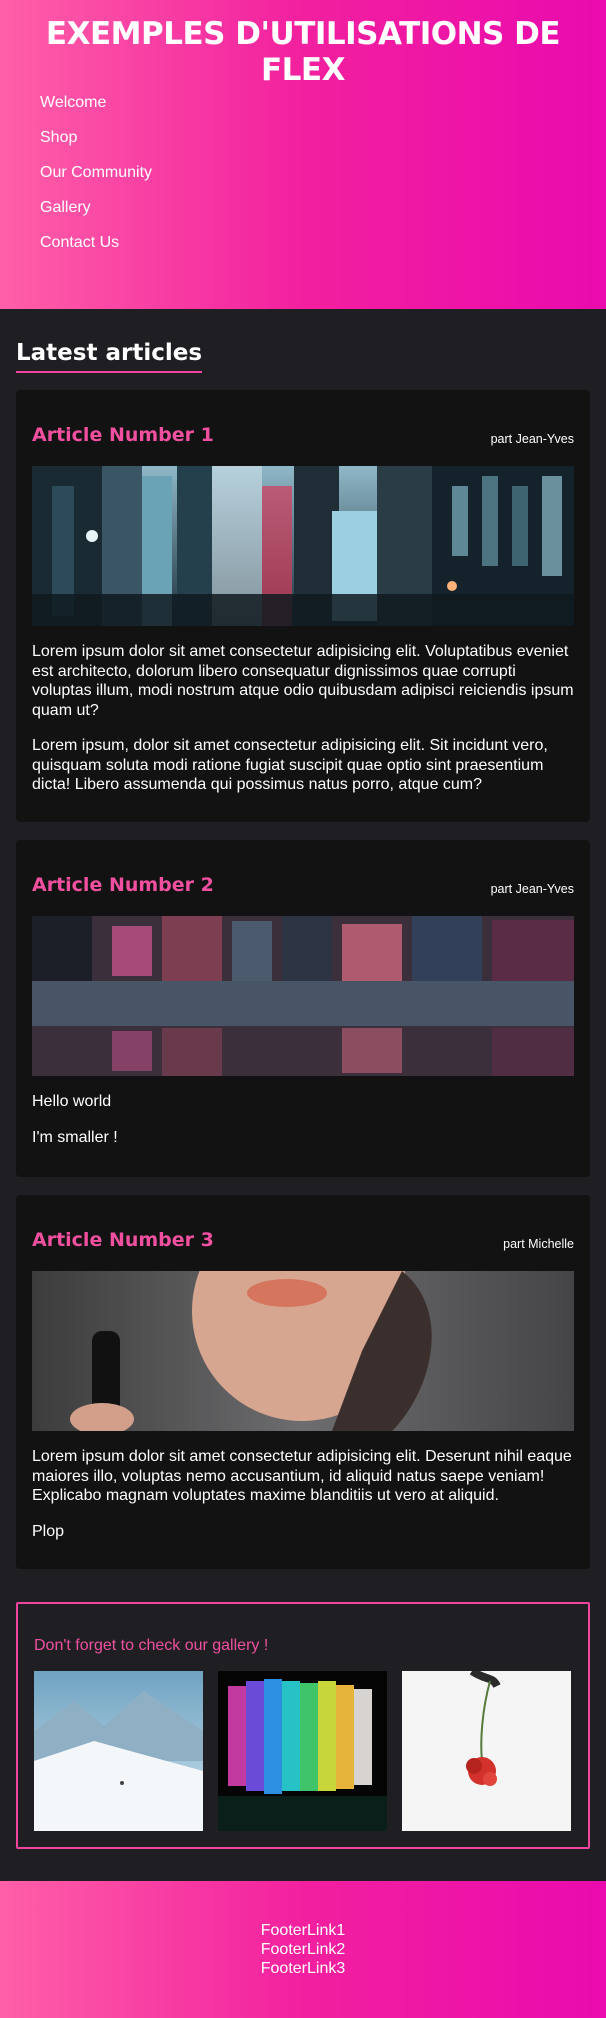  Describe the element at coordinates (303, 1968) in the screenshot. I see `footer-link-3: FooterLink3` at that location.